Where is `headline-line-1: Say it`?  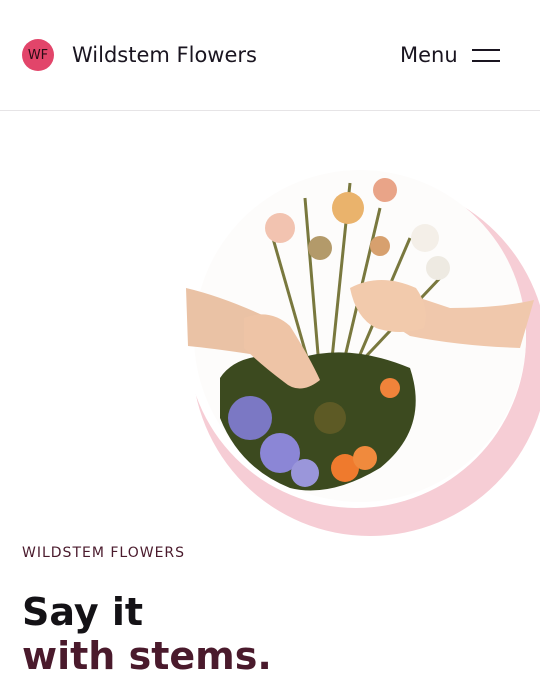
headline-line-1: Say it is located at coordinates (83, 612).